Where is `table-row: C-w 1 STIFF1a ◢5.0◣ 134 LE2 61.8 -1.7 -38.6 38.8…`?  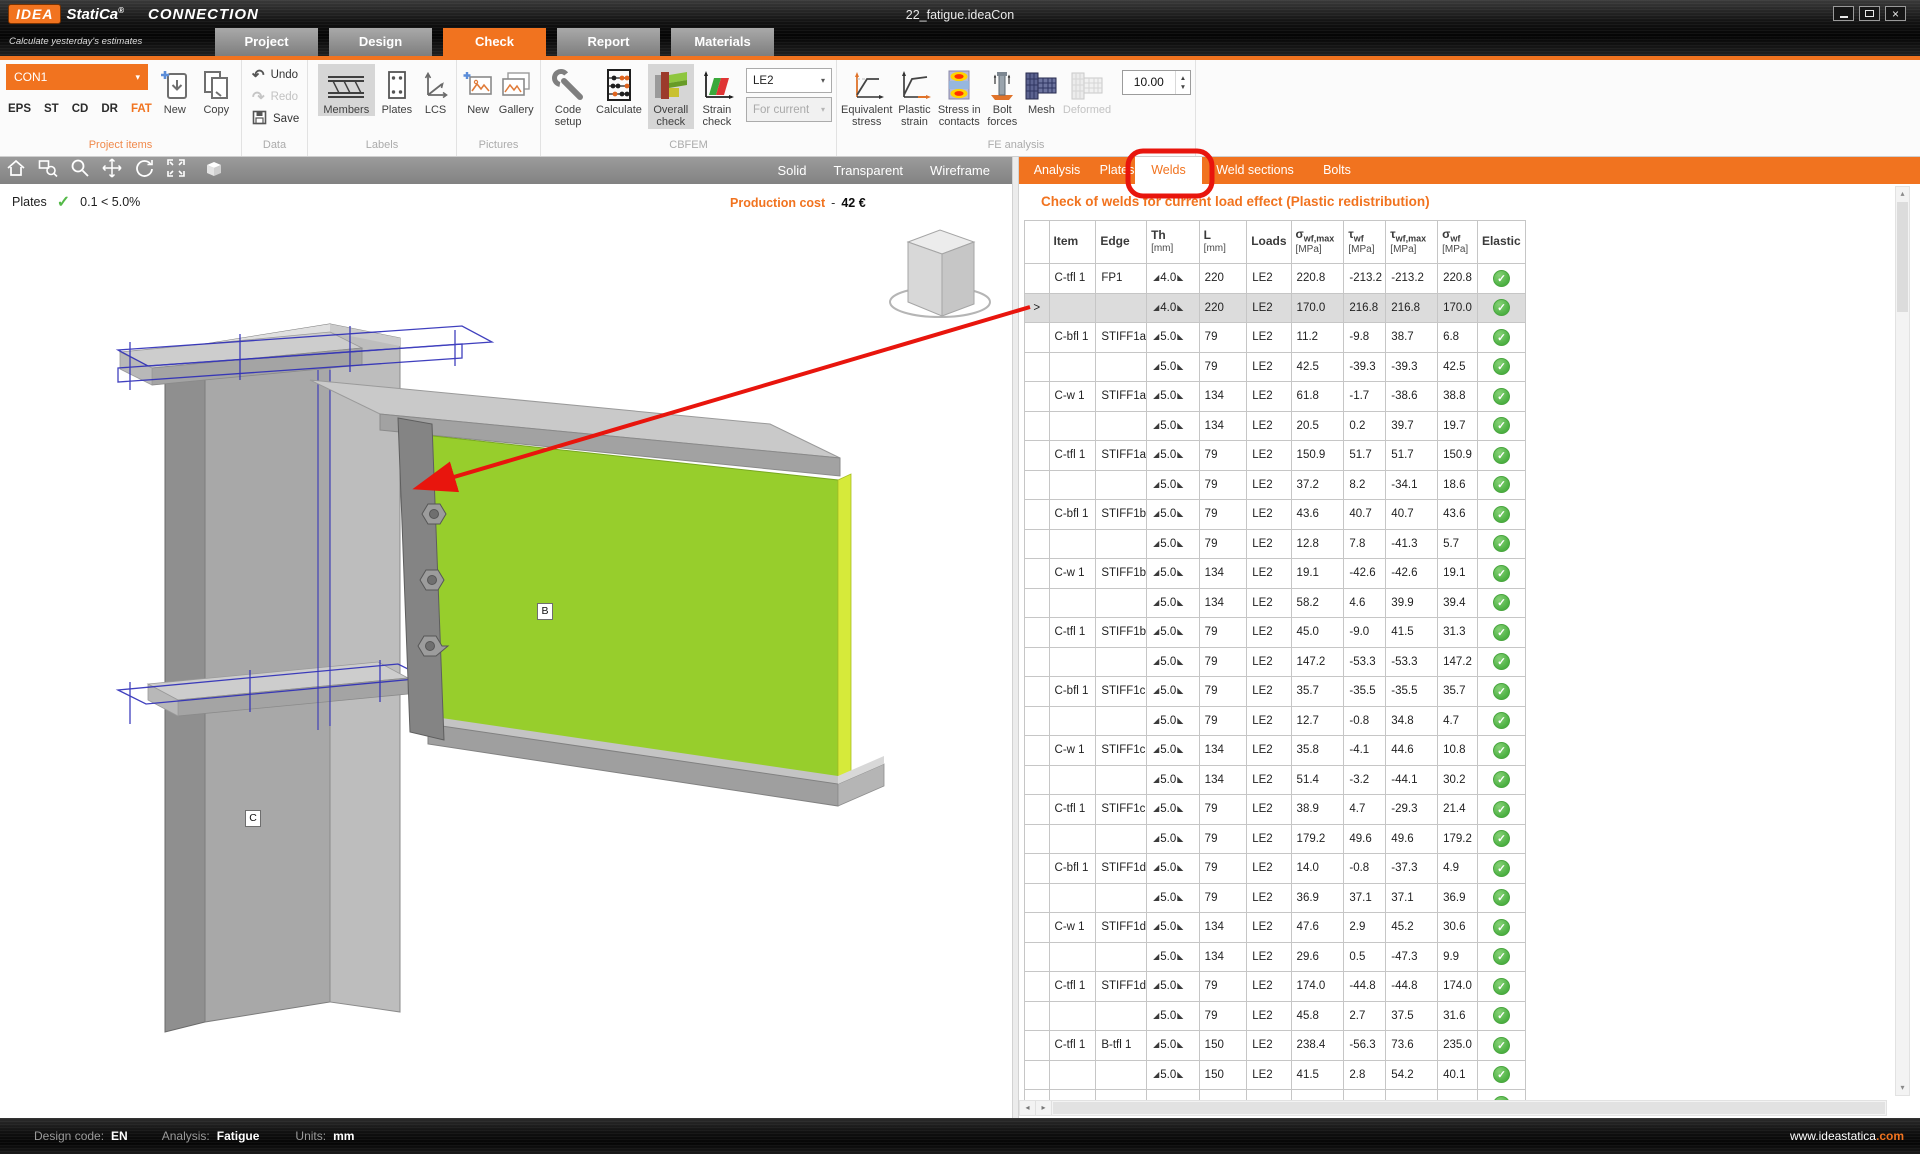
table-row: C-w 1 STIFF1a ◢5.0◣ 134 LE2 61.8 -1.7 -38.6 38.8… is located at coordinates (1275, 396).